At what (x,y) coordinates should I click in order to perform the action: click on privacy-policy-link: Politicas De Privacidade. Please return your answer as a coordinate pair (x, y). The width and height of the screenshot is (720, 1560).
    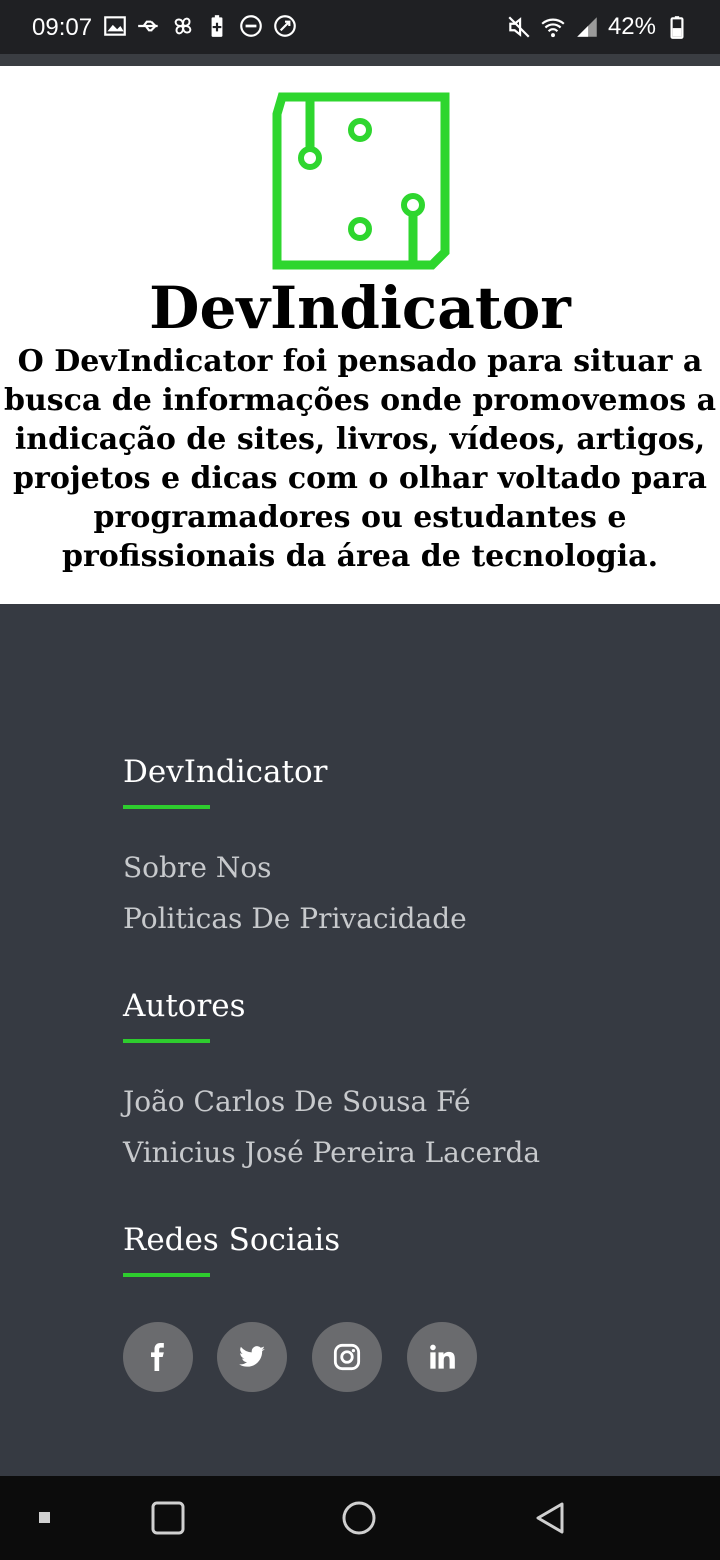
    Looking at the image, I should click on (295, 918).